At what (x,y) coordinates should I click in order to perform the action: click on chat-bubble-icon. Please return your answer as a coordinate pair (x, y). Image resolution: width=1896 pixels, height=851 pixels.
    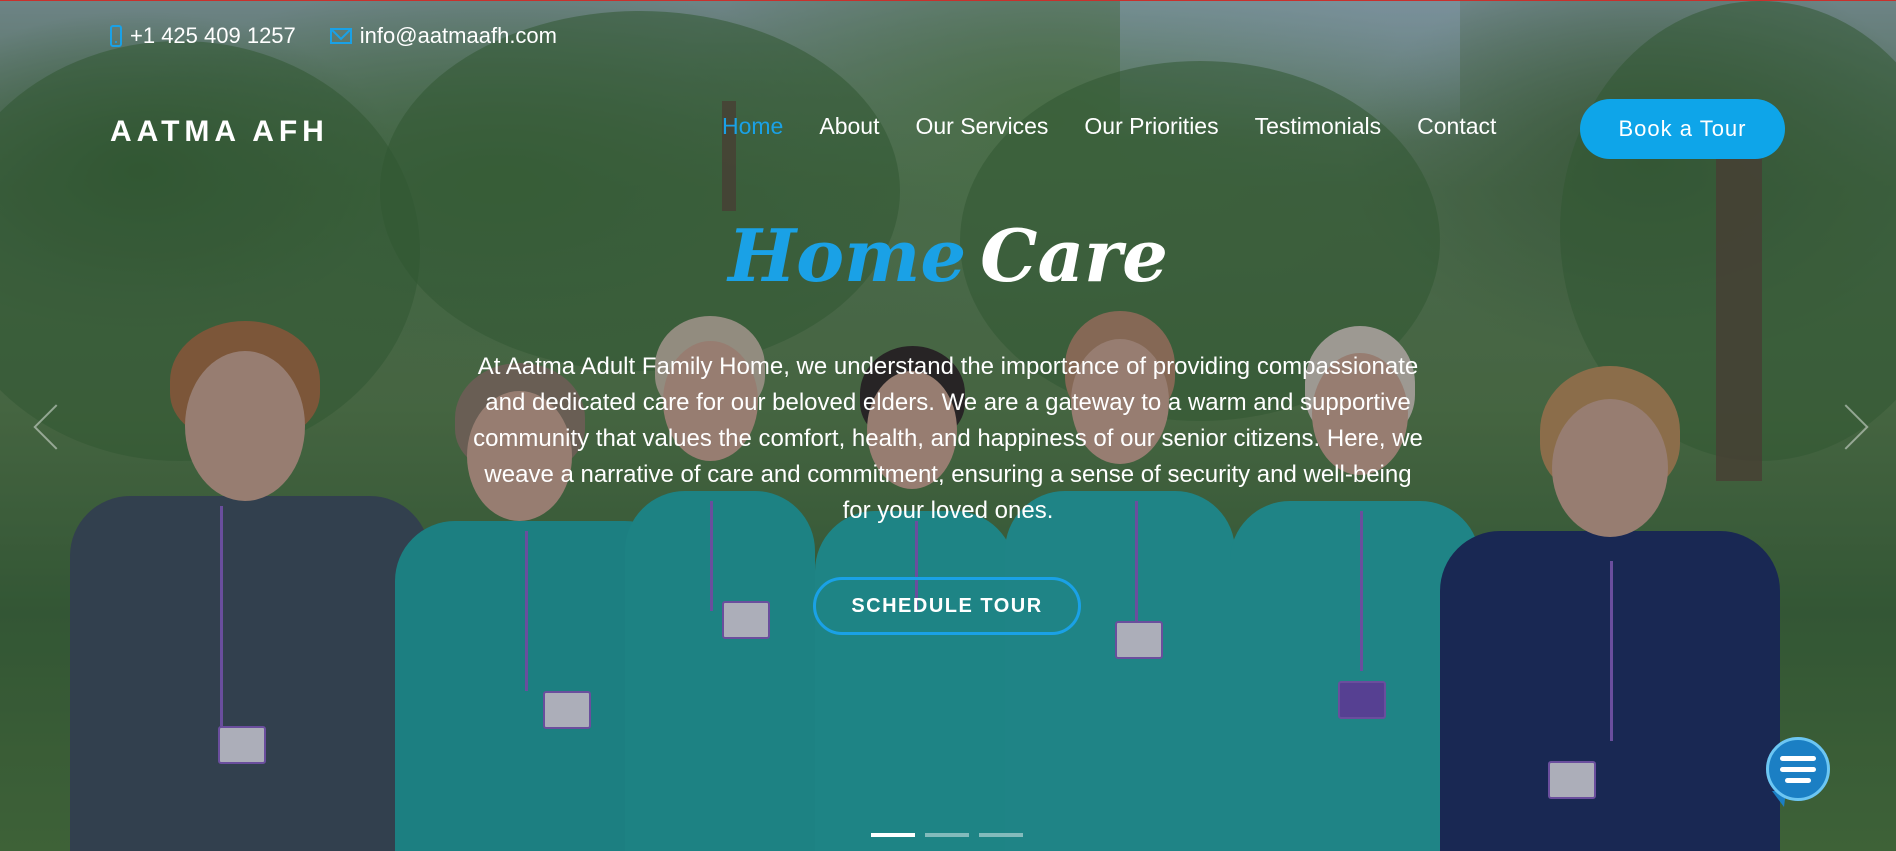
    Looking at the image, I should click on (1798, 769).